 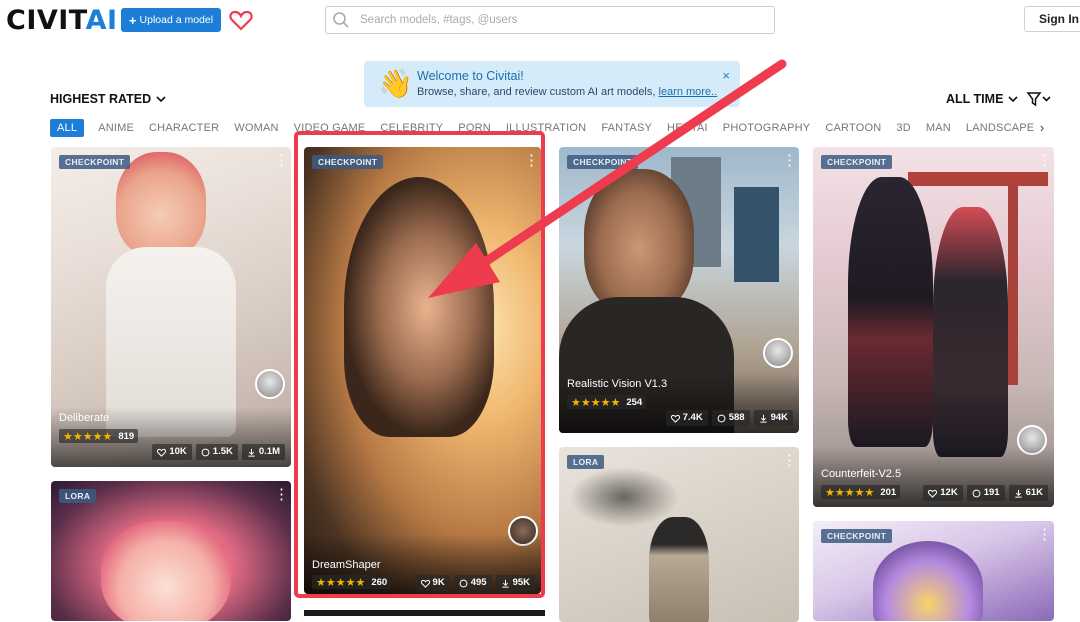 I want to click on period-dropdown: ALL TIME, so click(x=982, y=99).